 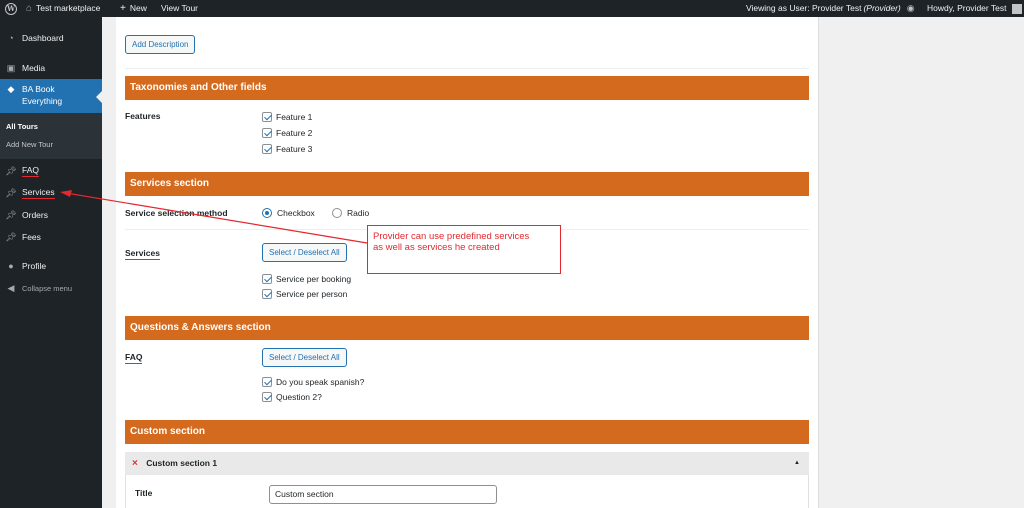 What do you see at coordinates (11, 266) in the screenshot?
I see `user-icon: ●` at bounding box center [11, 266].